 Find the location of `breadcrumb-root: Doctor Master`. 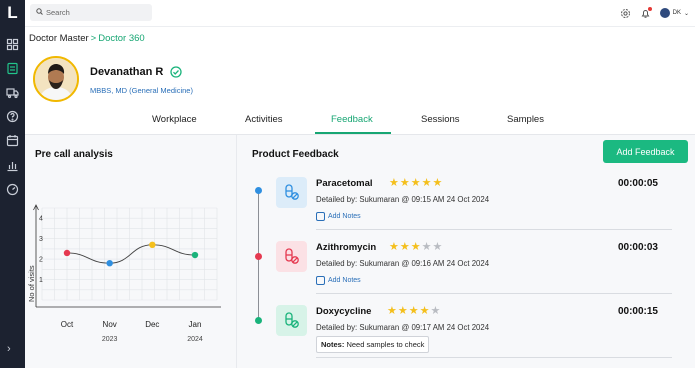

breadcrumb-root: Doctor Master is located at coordinates (59, 38).